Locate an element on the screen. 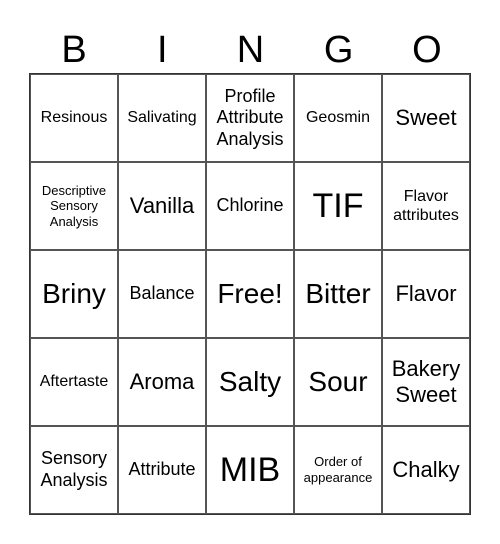 This screenshot has height=544, width=500. bingo-header: B I N G O is located at coordinates (250, 50).